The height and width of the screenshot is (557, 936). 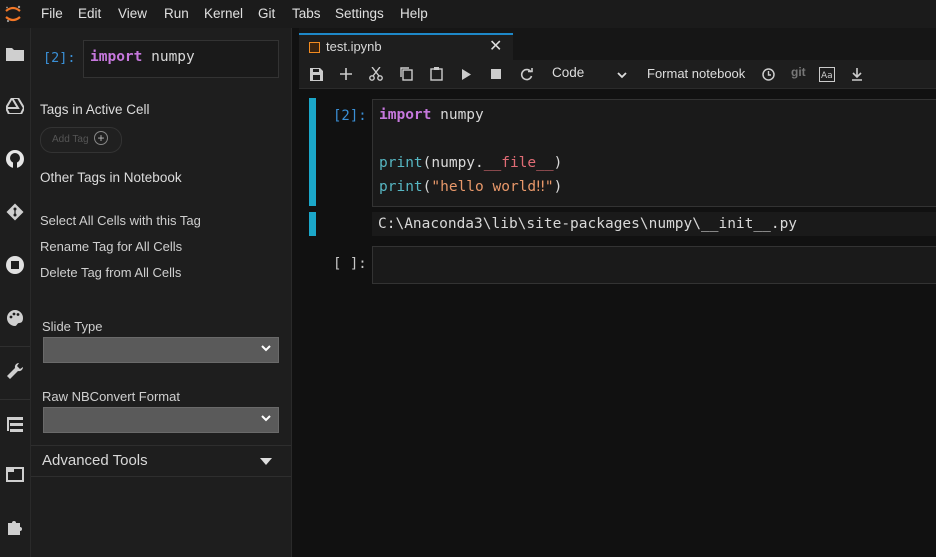 I want to click on notebook-icon, so click(x=314, y=47).